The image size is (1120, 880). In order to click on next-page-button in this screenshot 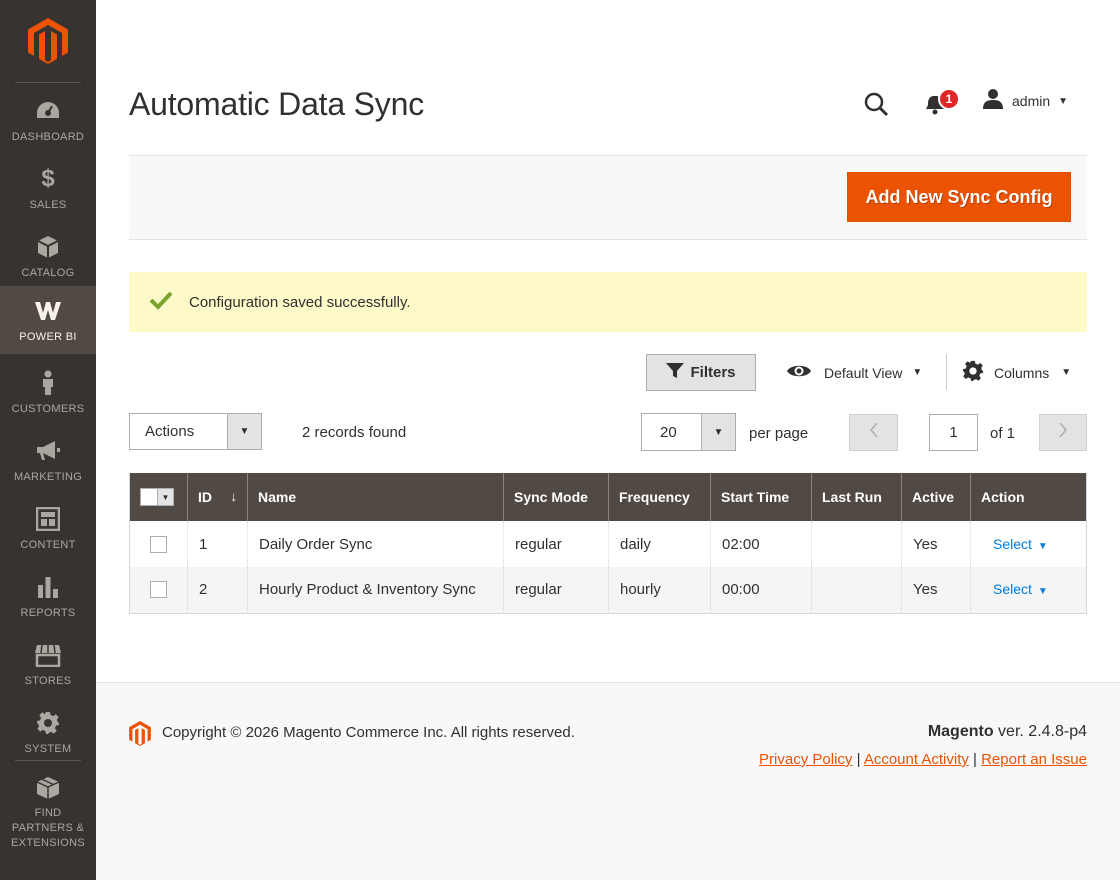, I will do `click(1063, 432)`.